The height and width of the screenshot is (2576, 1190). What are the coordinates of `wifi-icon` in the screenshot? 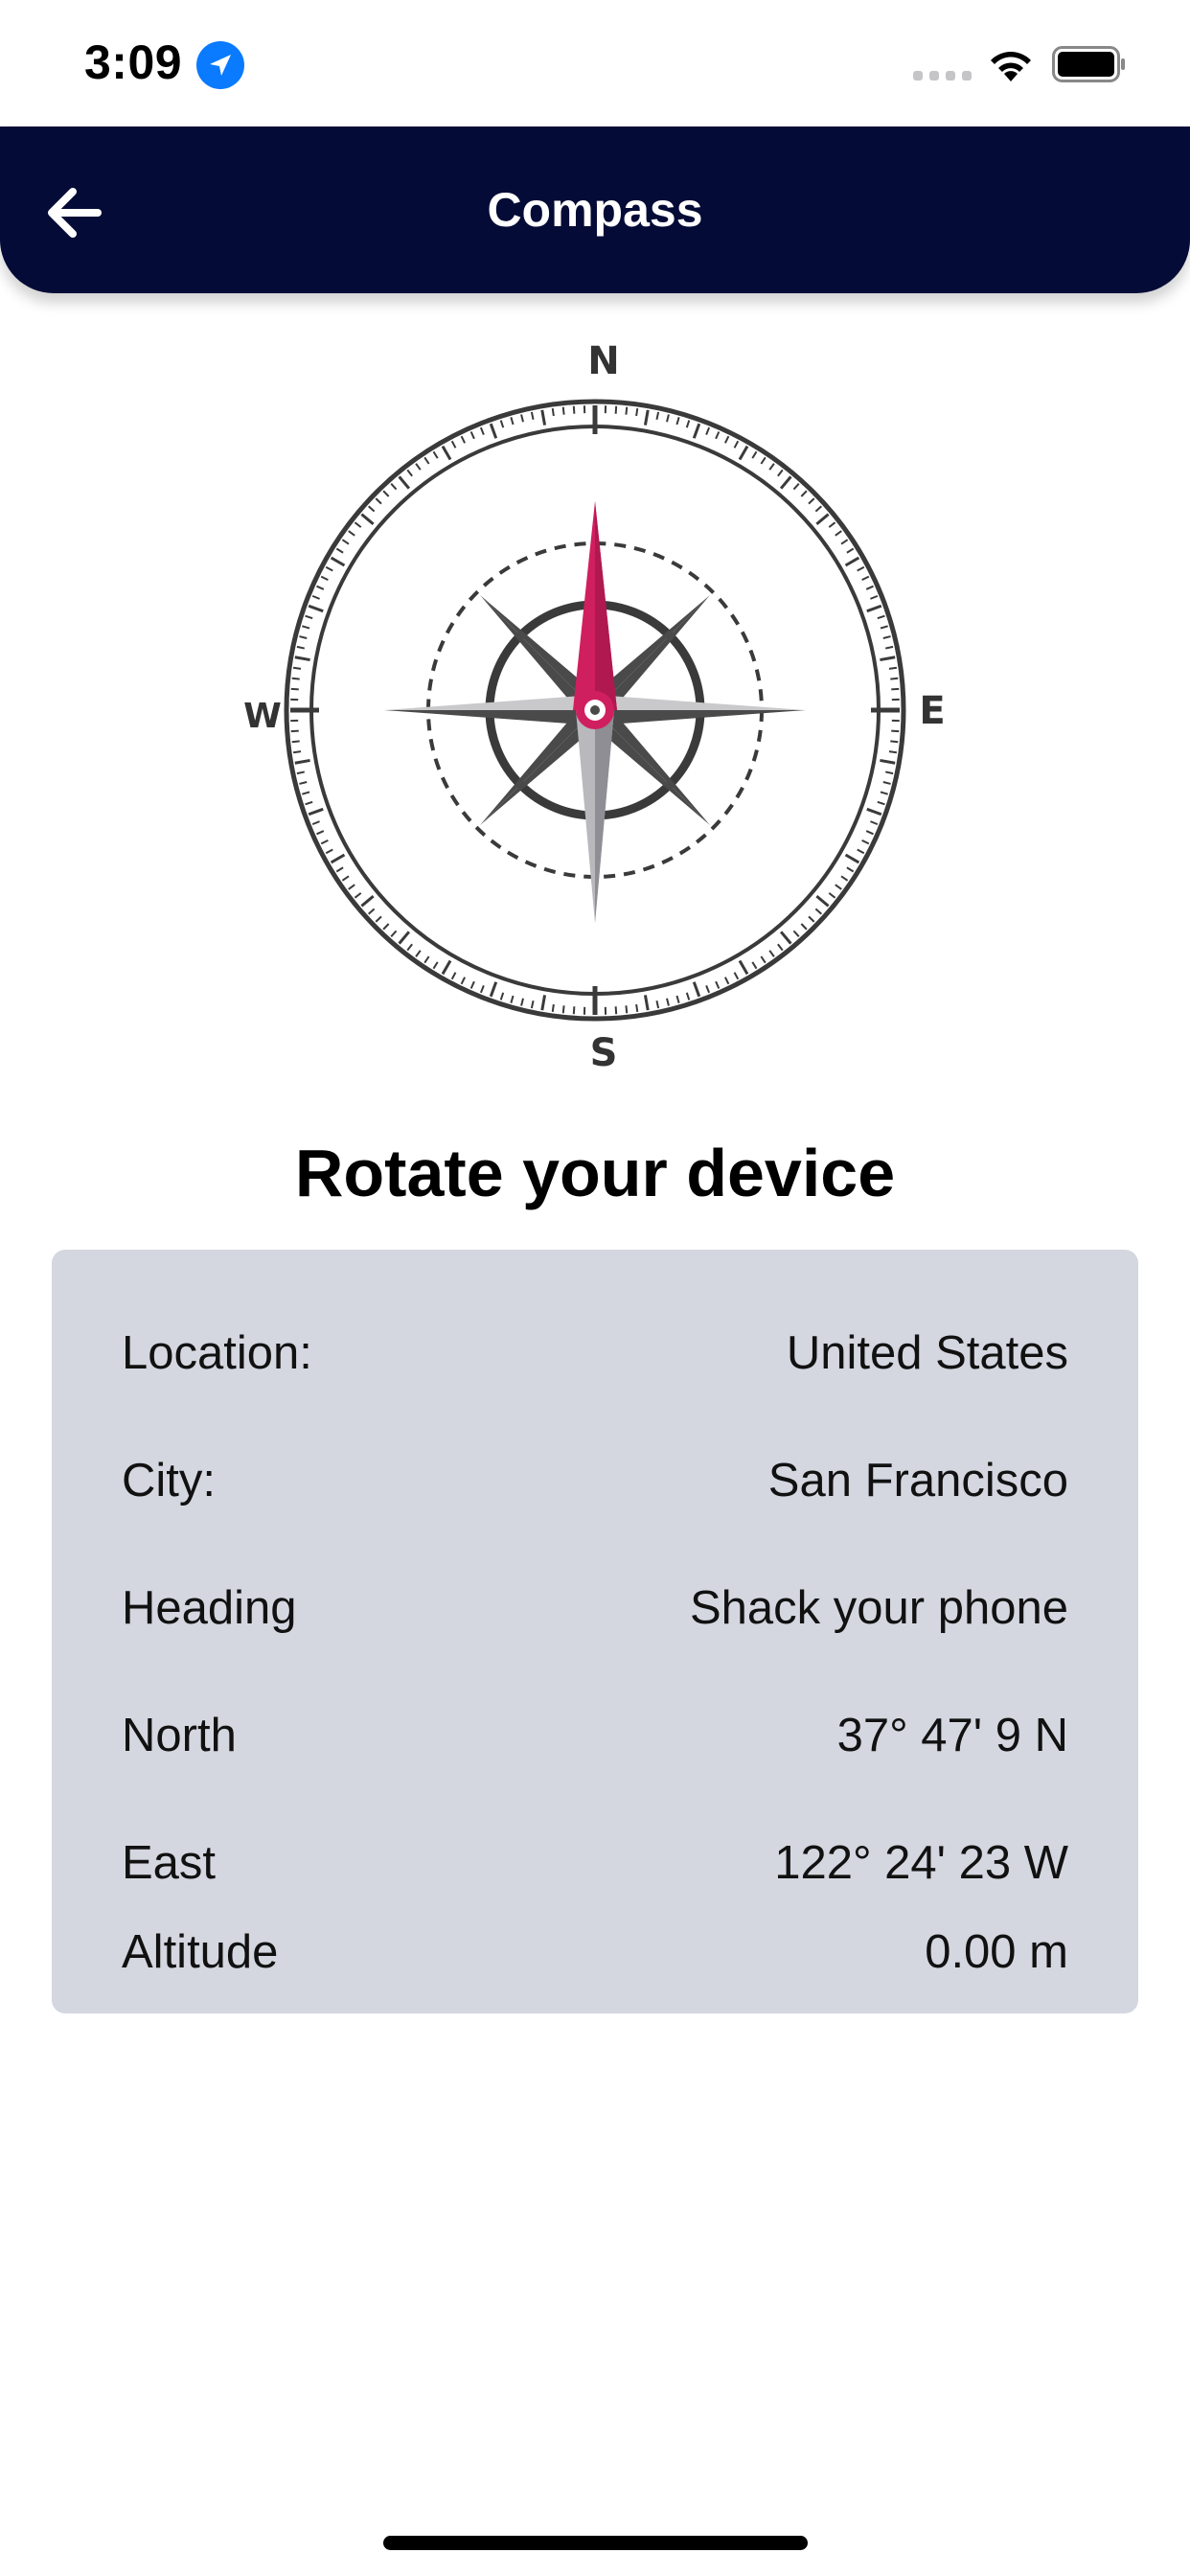 It's located at (1011, 64).